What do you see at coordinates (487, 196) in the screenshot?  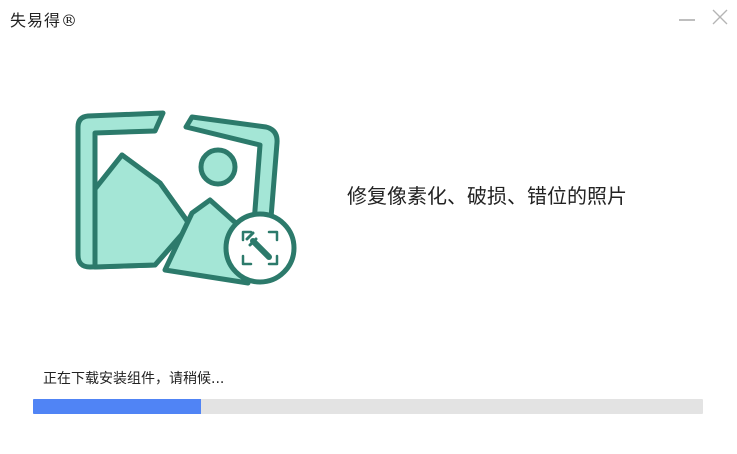 I see `feature-headline: 修复像素化、破损、错位的照片` at bounding box center [487, 196].